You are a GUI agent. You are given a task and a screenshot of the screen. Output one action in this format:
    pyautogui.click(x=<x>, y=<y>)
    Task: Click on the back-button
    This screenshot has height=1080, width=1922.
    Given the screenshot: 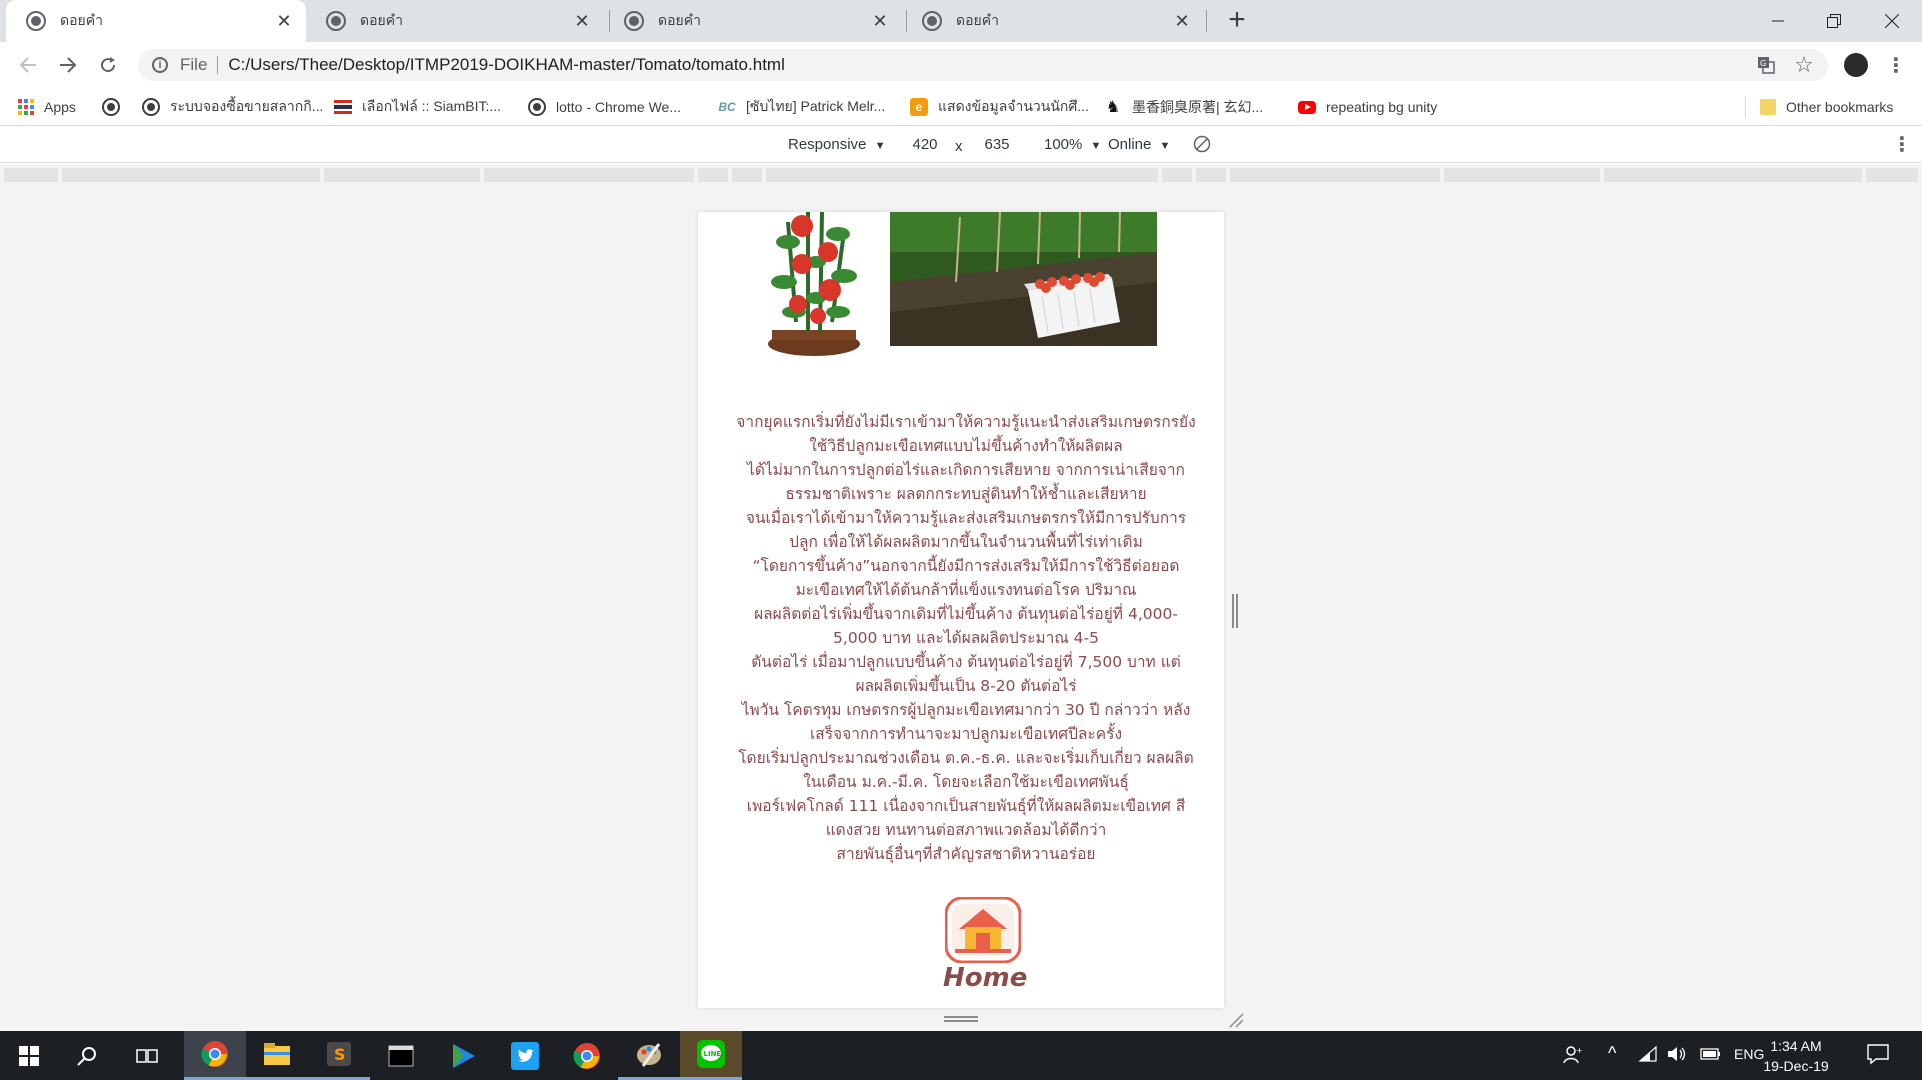 What is the action you would take?
    pyautogui.click(x=28, y=65)
    